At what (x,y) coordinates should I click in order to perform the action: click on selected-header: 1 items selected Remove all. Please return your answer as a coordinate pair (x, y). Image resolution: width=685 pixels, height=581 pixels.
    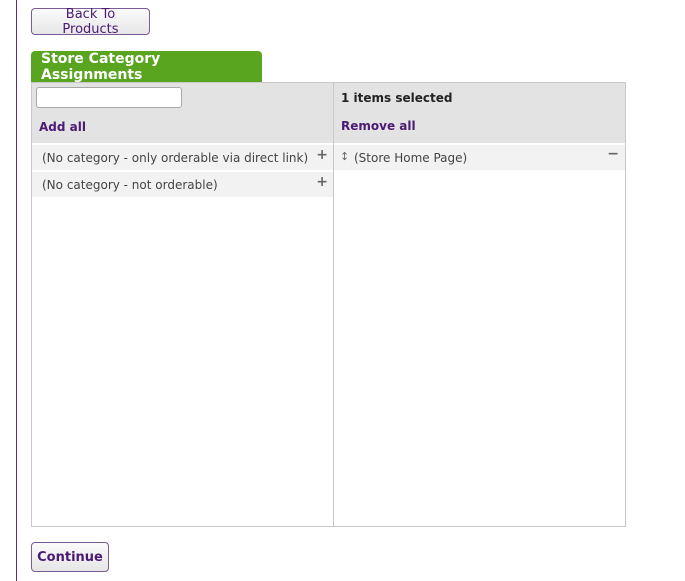
    Looking at the image, I should click on (479, 113).